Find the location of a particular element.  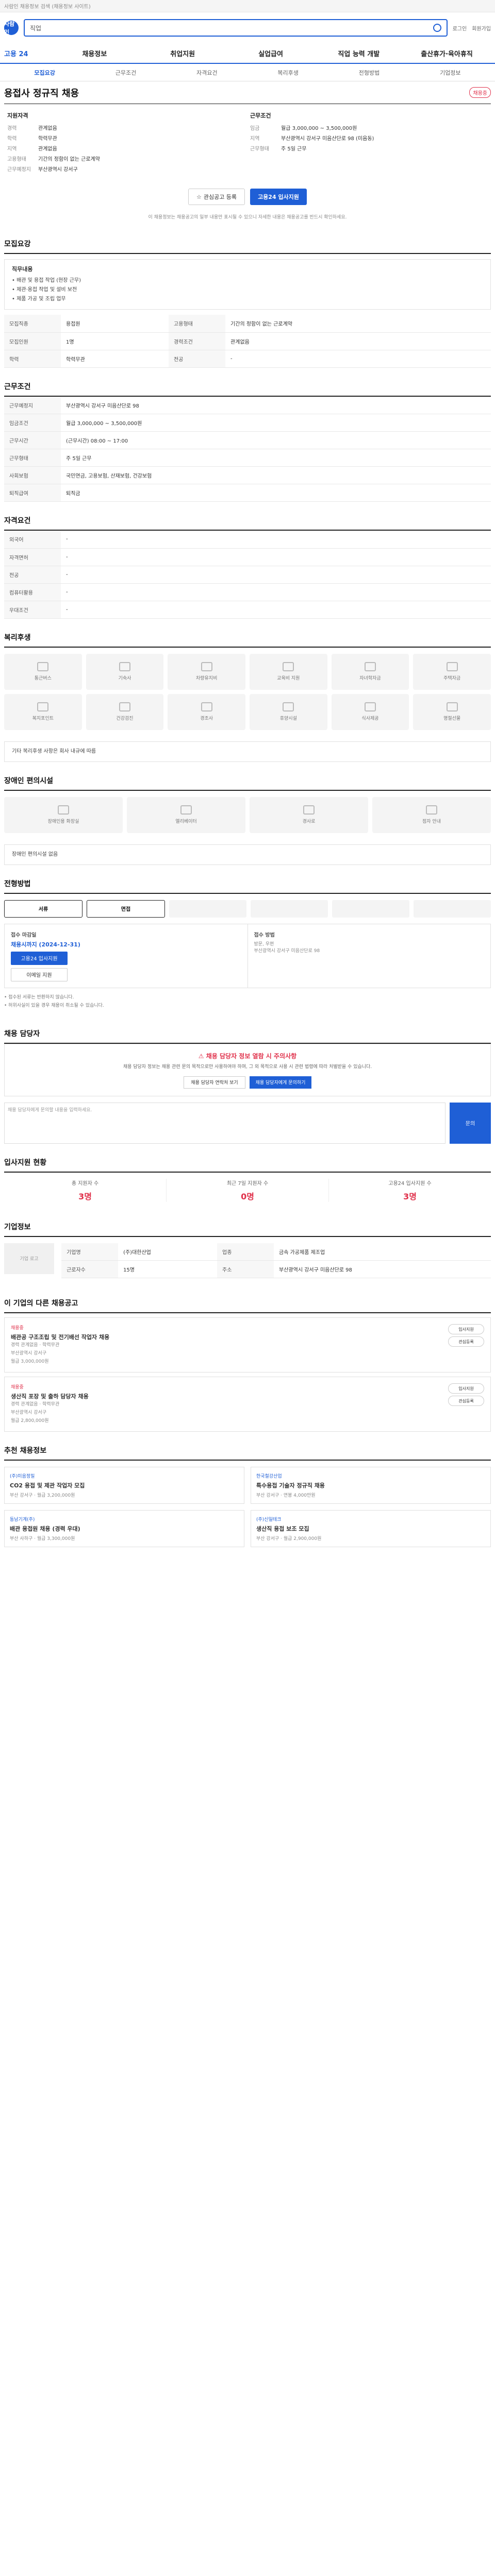

topbar-text: 사람인 채용정보 검색 (채용정보 사이트) is located at coordinates (47, 7).